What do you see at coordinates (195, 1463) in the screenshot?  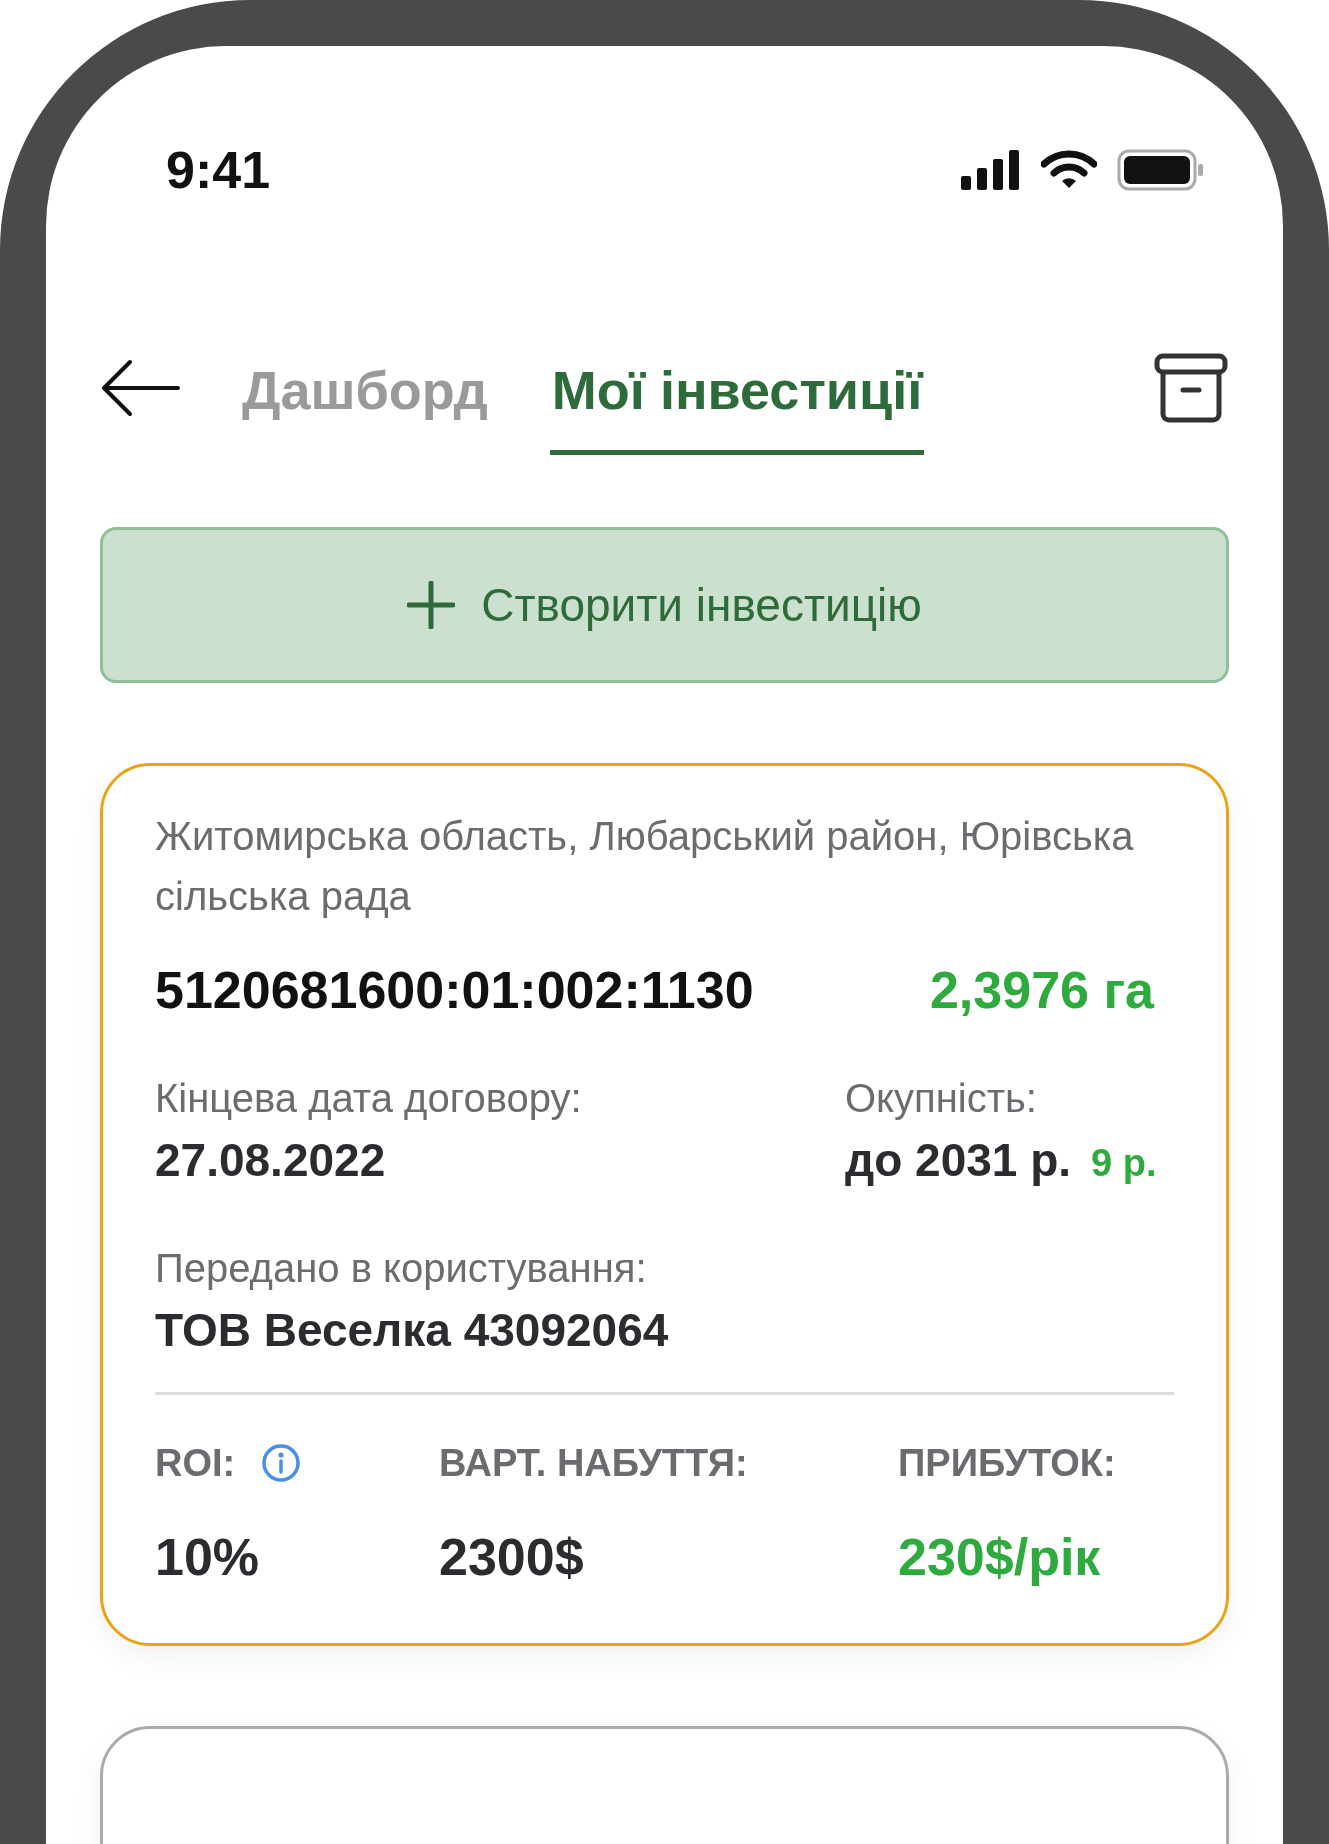 I see `roi-label: ROI:` at bounding box center [195, 1463].